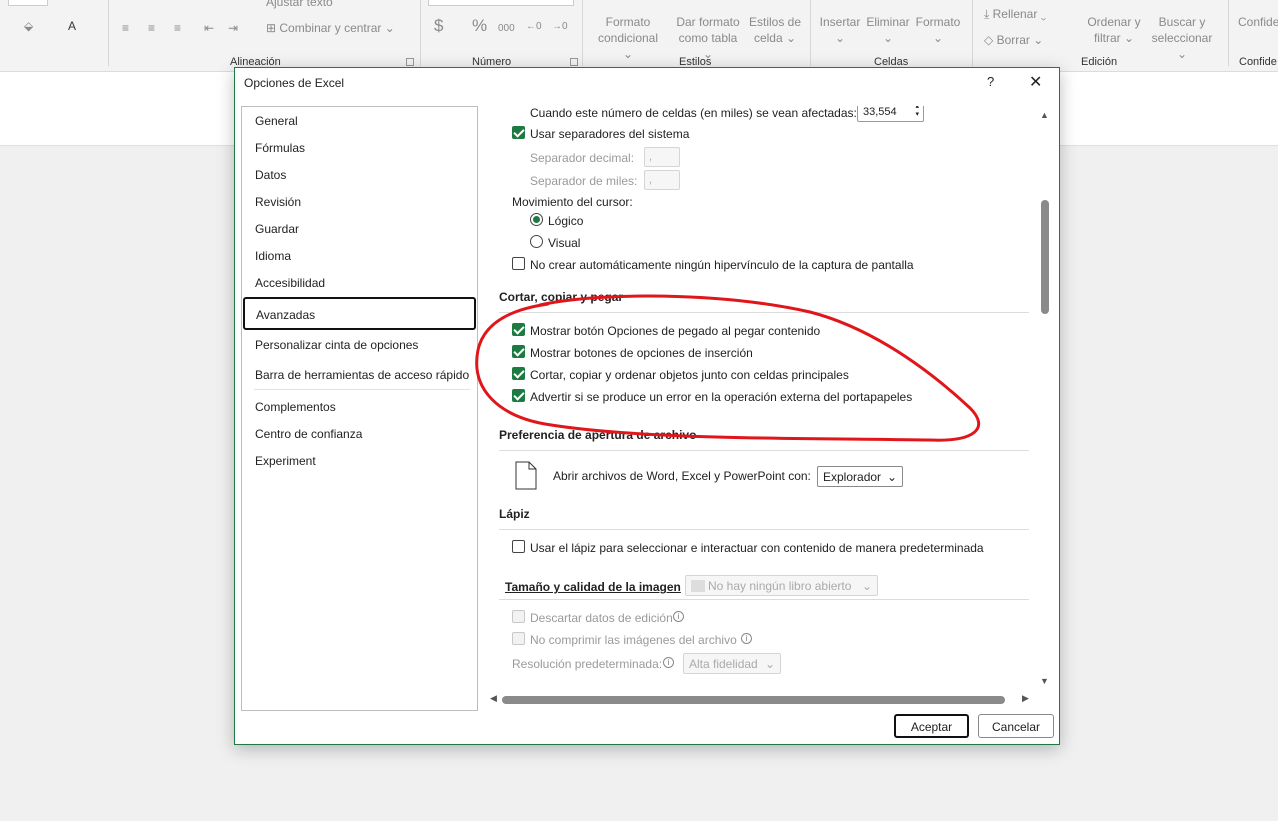 The image size is (1278, 821). Describe the element at coordinates (584, 181) in the screenshot. I see `thousands-separator-label: Separador de miles:` at that location.